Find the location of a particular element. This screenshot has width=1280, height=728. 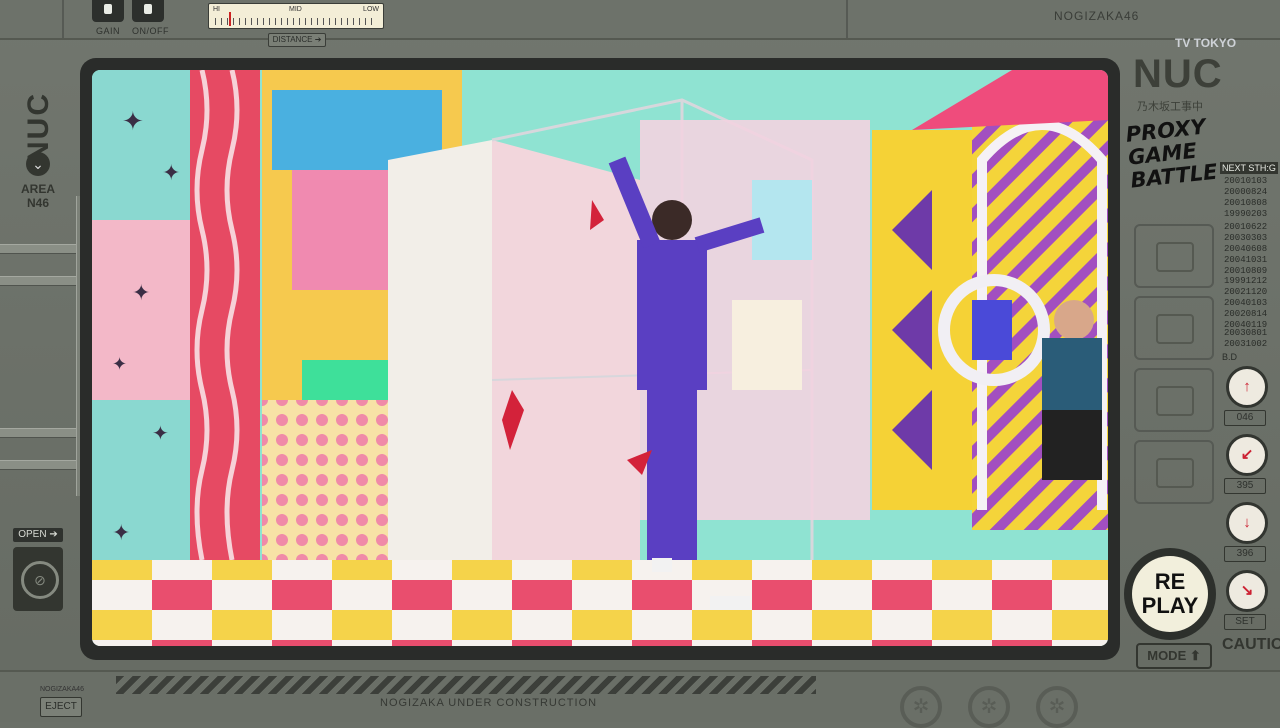

show-title-jp: 乃木坂工事中 is located at coordinates (1170, 107).